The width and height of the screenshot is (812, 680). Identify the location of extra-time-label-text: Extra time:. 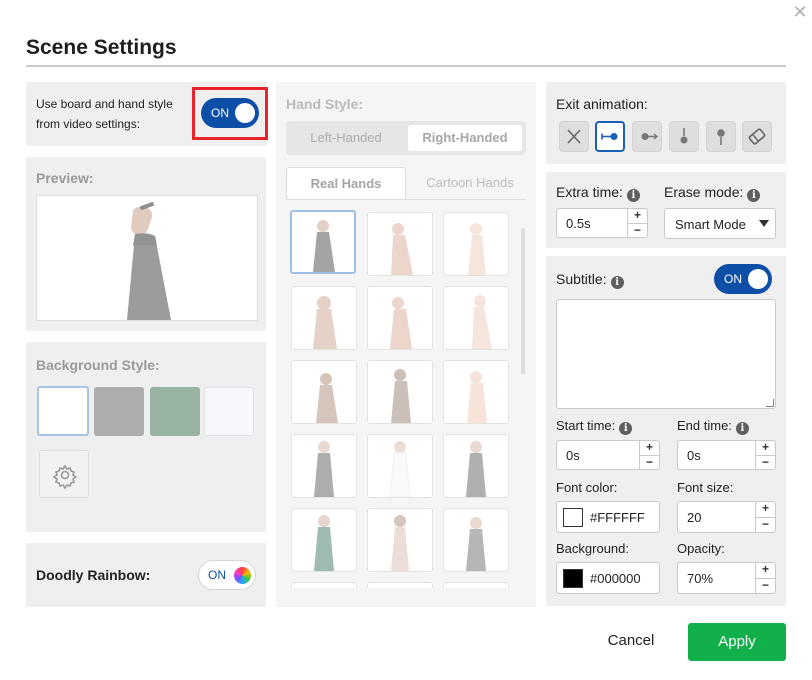
(589, 192).